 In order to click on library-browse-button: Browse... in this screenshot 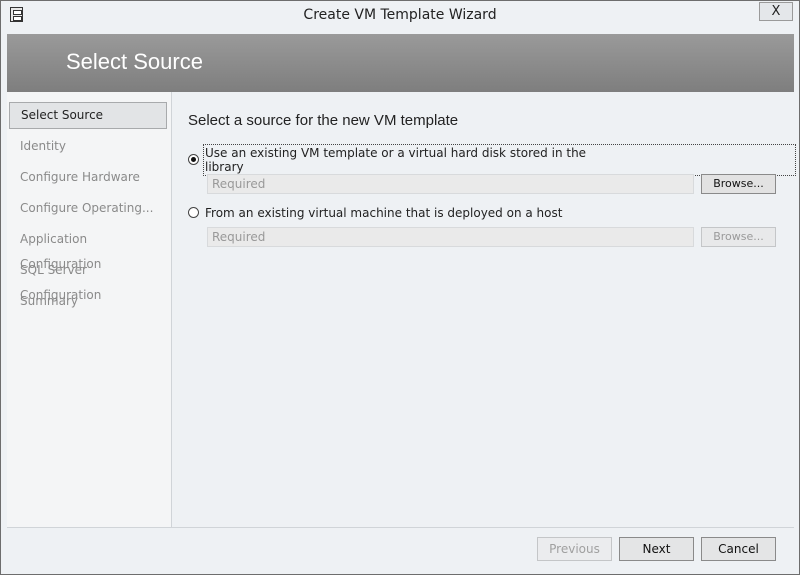, I will do `click(738, 184)`.